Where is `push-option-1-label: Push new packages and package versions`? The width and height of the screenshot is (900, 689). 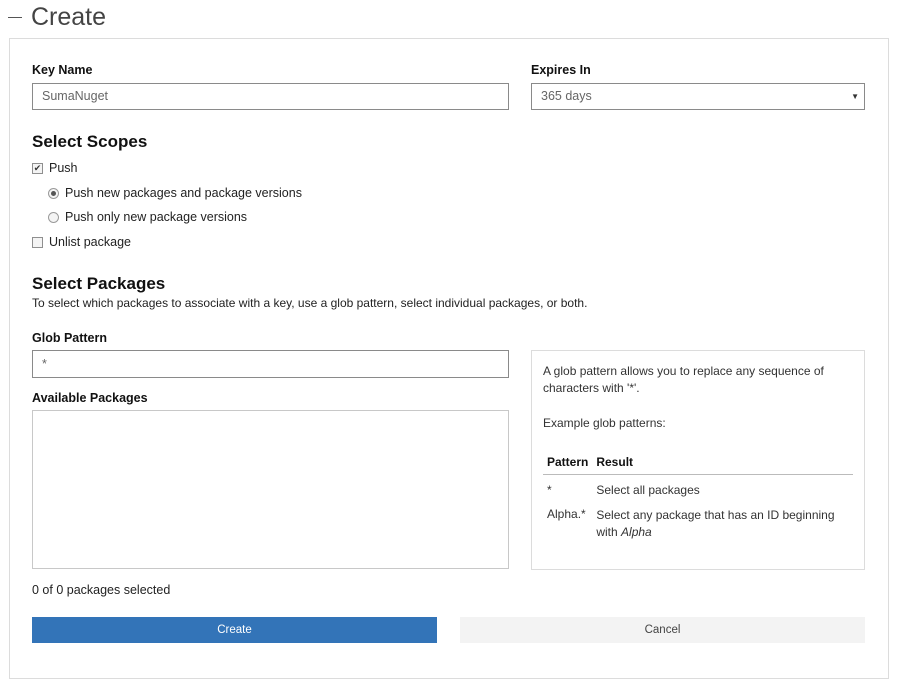 push-option-1-label: Push new packages and package versions is located at coordinates (183, 193).